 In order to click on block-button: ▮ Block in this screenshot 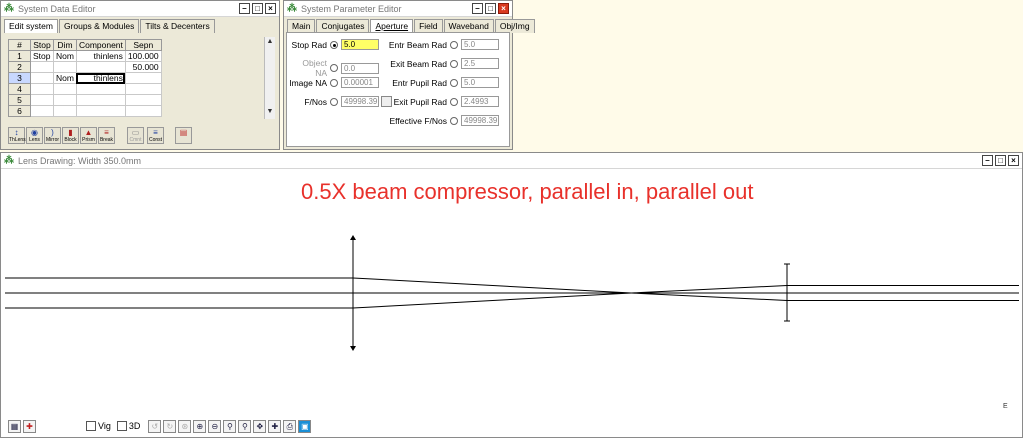, I will do `click(70, 135)`.